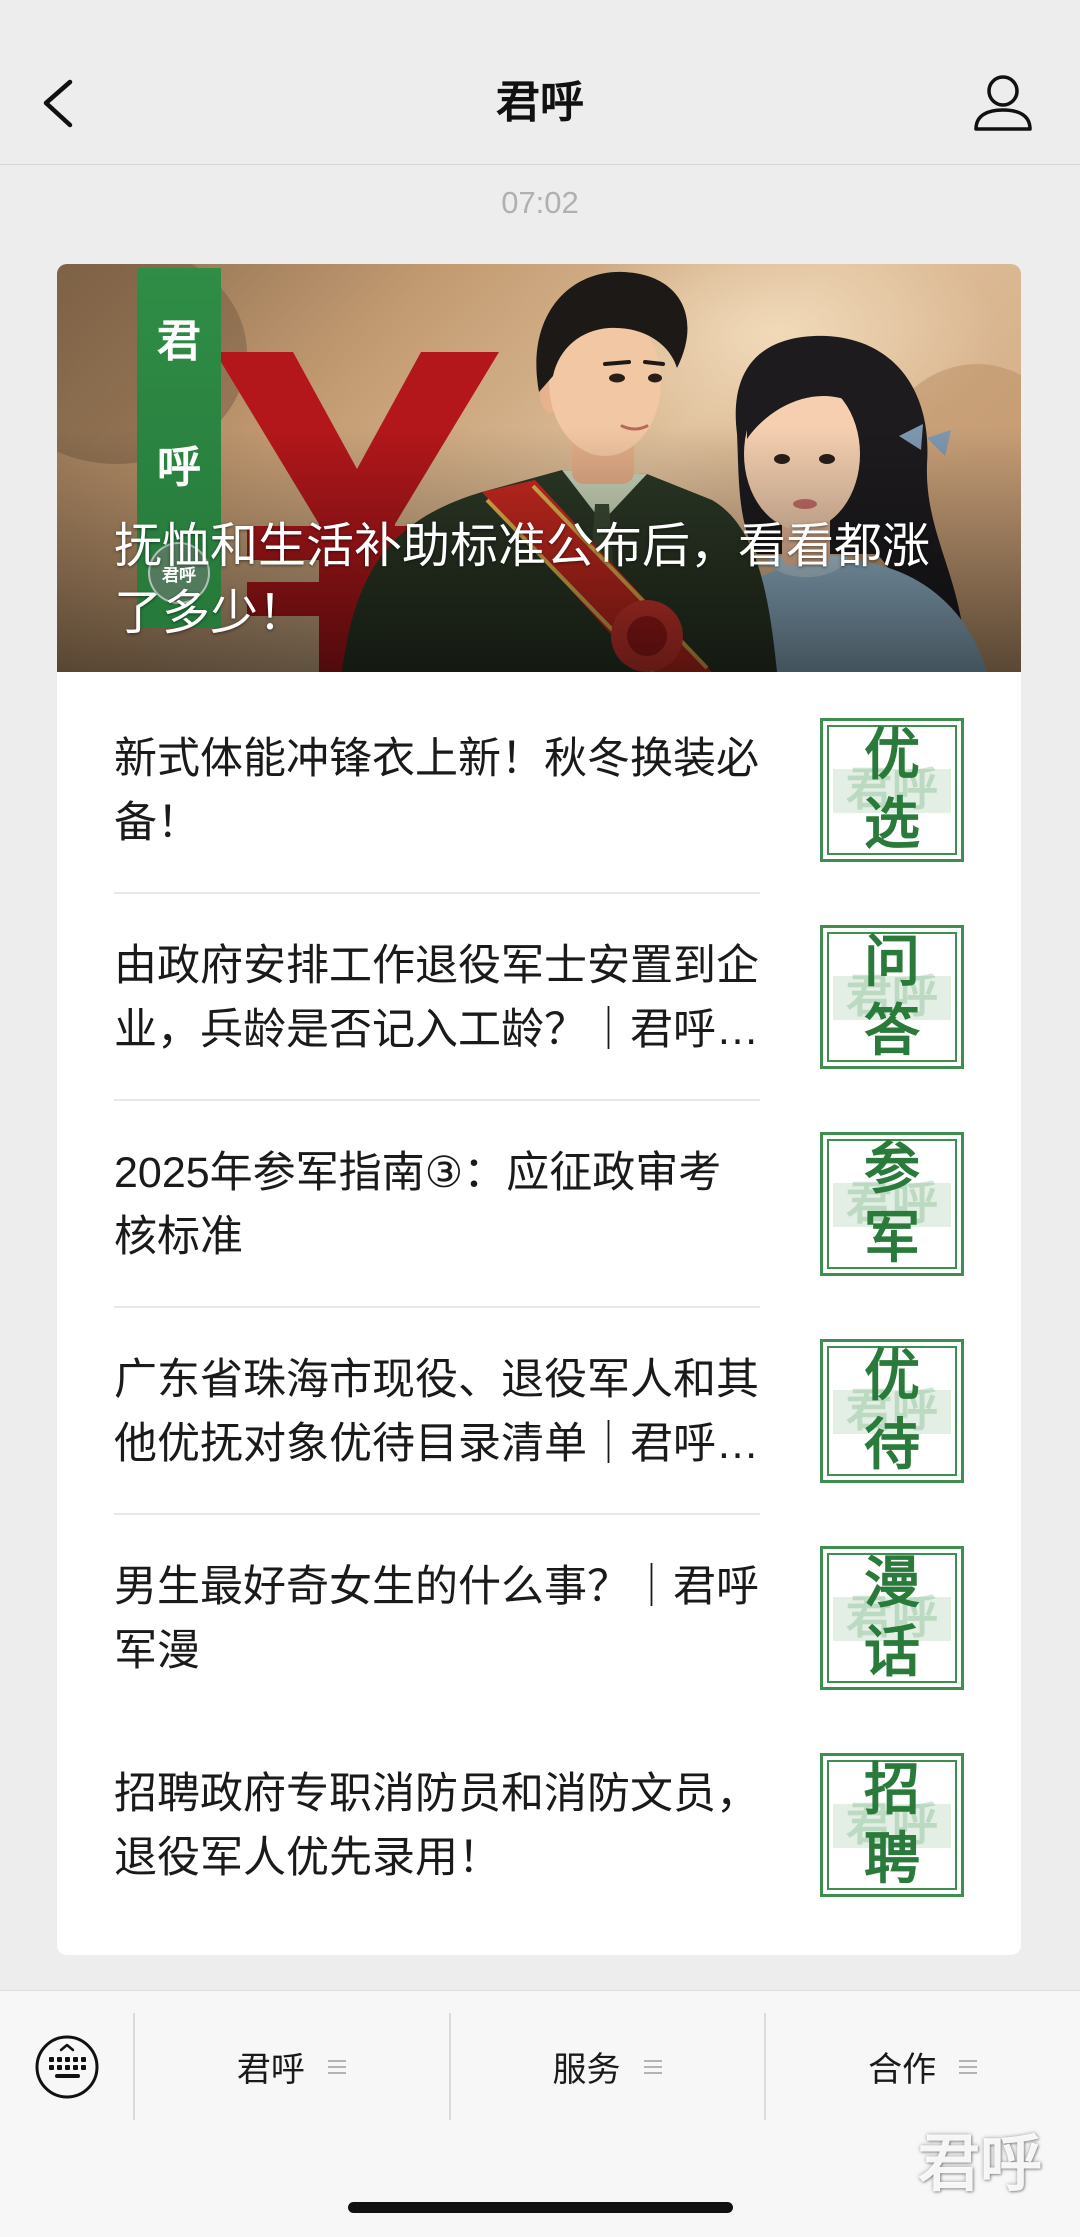  What do you see at coordinates (892, 997) in the screenshot?
I see `article-thumbnail: 君呼 问 答` at bounding box center [892, 997].